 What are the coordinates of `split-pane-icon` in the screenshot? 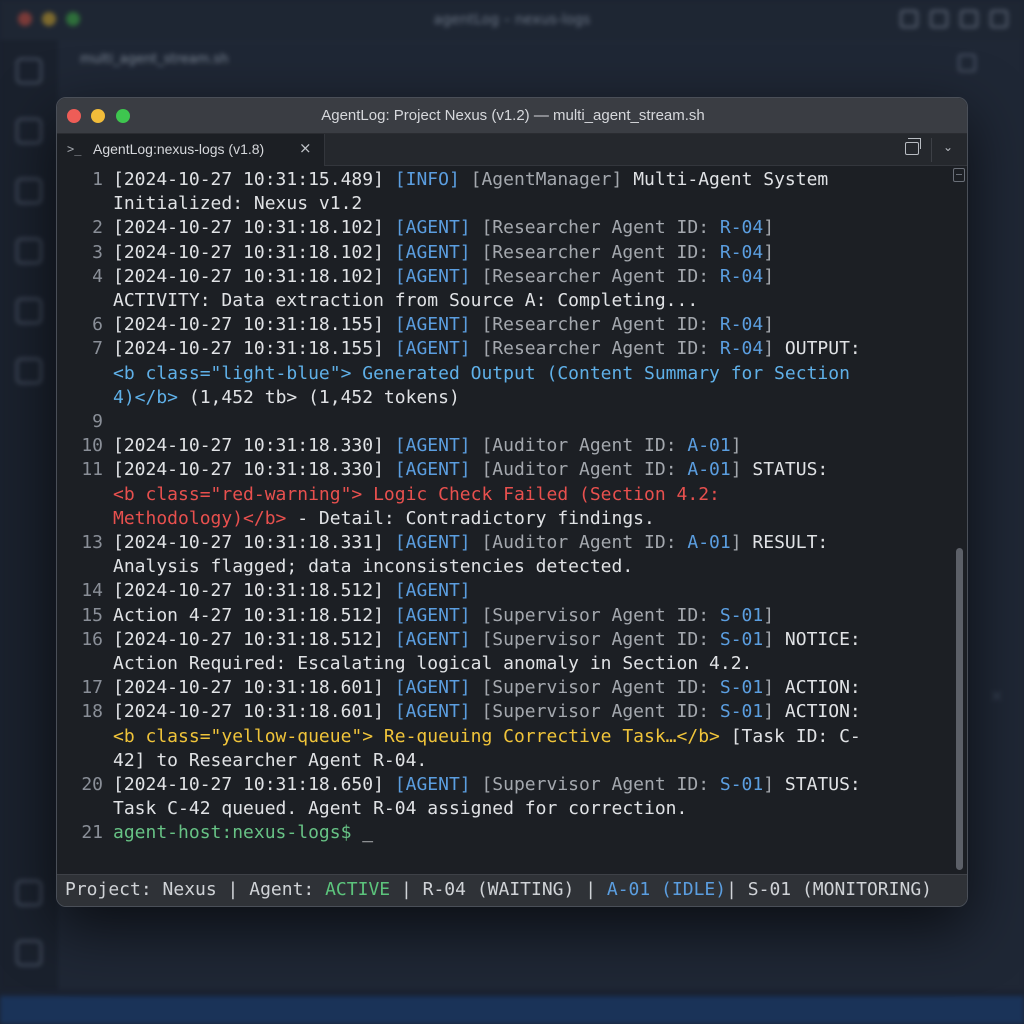 It's located at (913, 146).